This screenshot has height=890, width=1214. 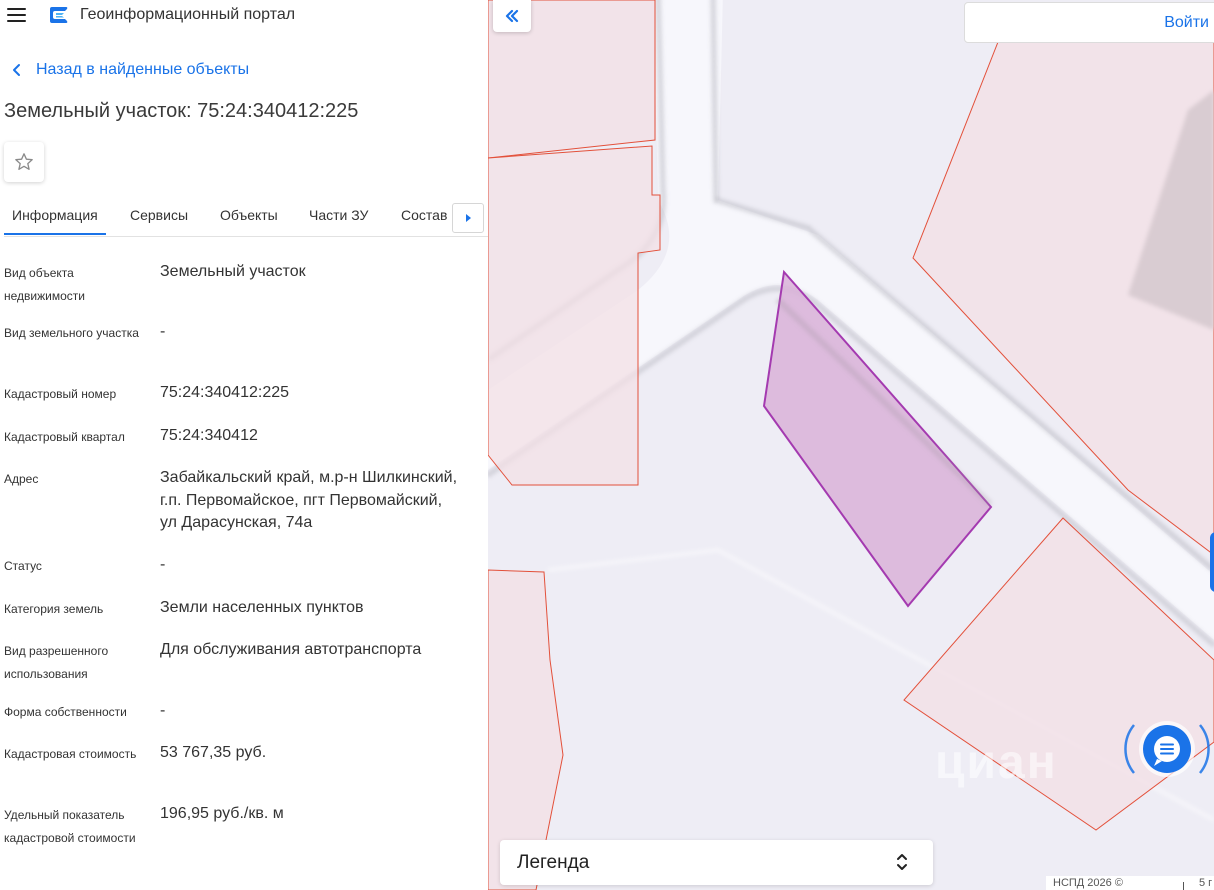 What do you see at coordinates (1183, 886) in the screenshot?
I see `scale-bar` at bounding box center [1183, 886].